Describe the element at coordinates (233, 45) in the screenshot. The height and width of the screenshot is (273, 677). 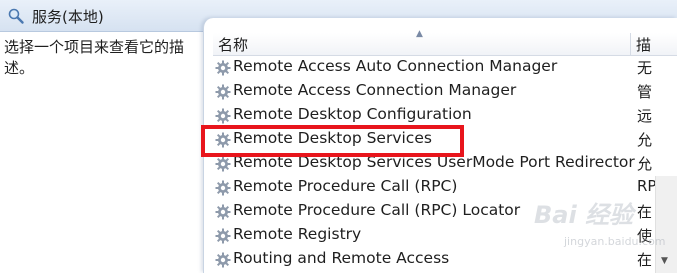
I see `column-header-name-label: 名称` at that location.